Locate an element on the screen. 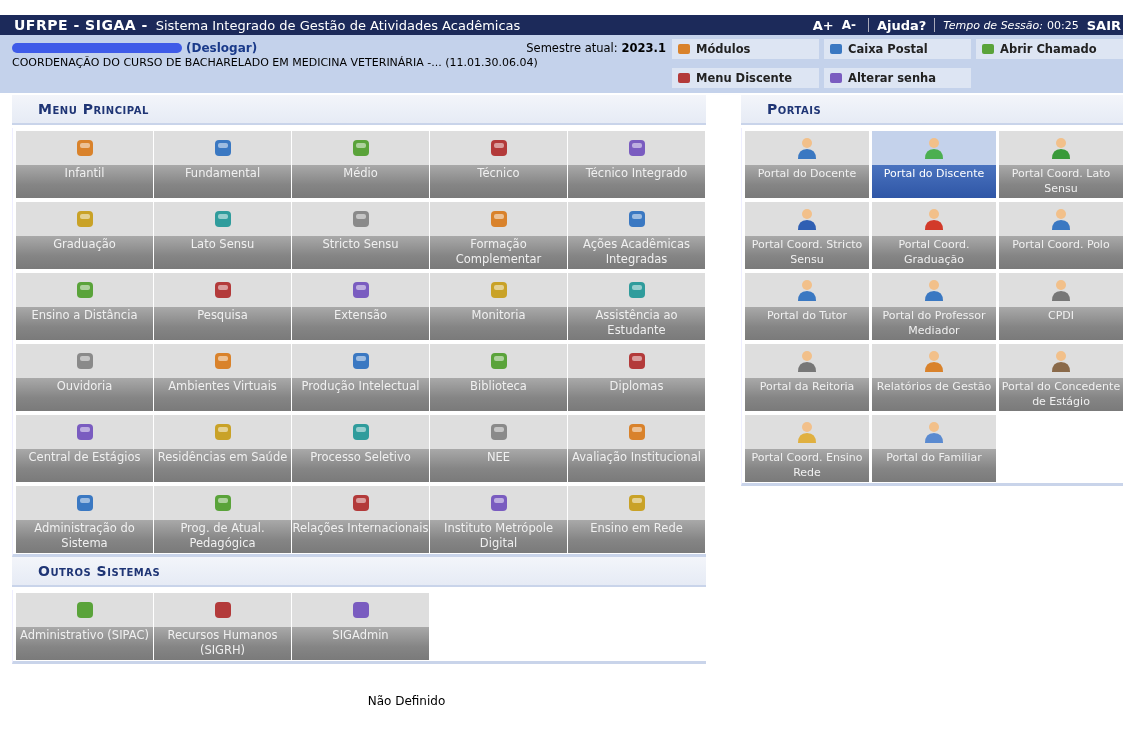 Image resolution: width=1123 pixels, height=731 pixels. module-tile: Formação Complementar is located at coordinates (498, 235).